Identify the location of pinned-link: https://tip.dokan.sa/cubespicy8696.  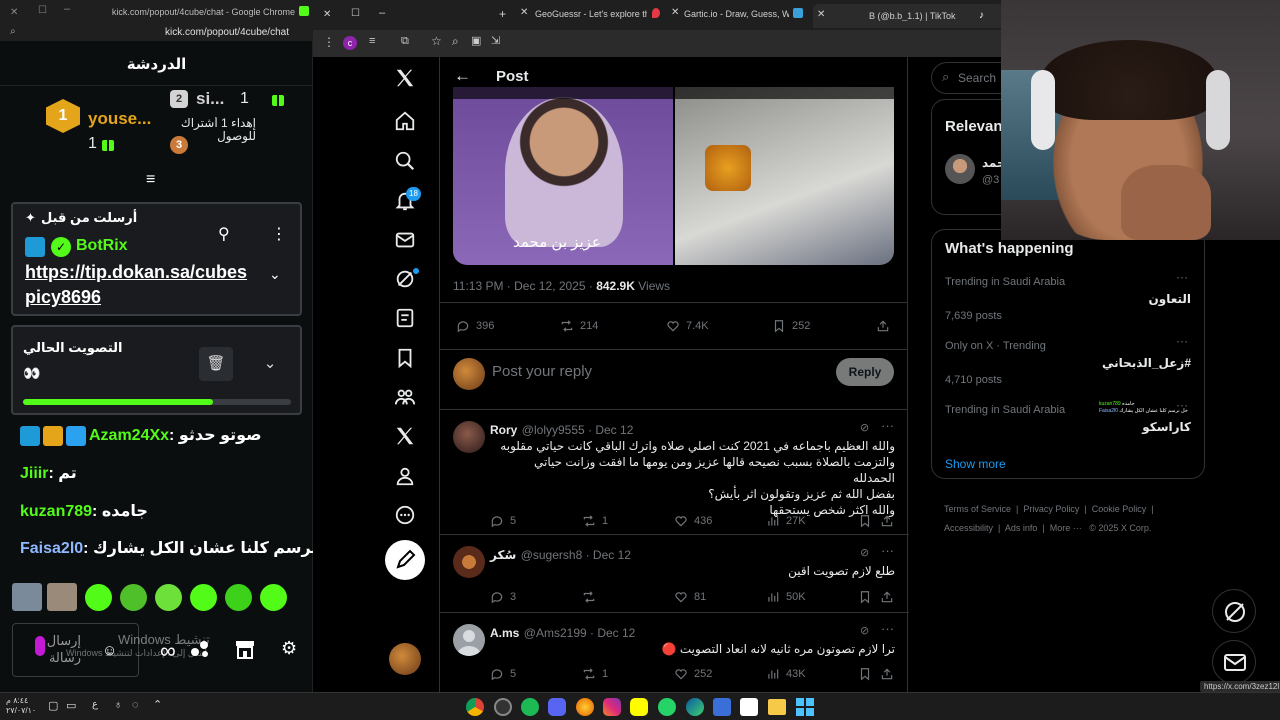
(141, 285).